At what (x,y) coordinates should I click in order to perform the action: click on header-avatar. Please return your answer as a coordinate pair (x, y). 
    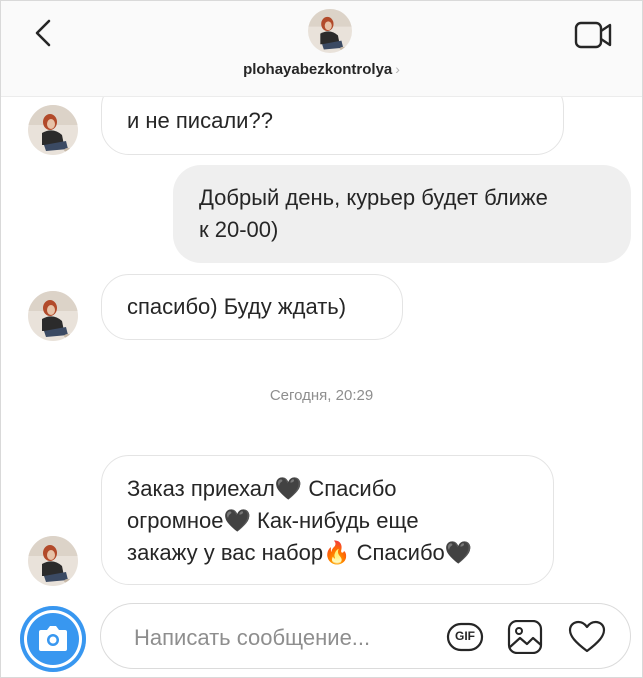
    Looking at the image, I should click on (330, 31).